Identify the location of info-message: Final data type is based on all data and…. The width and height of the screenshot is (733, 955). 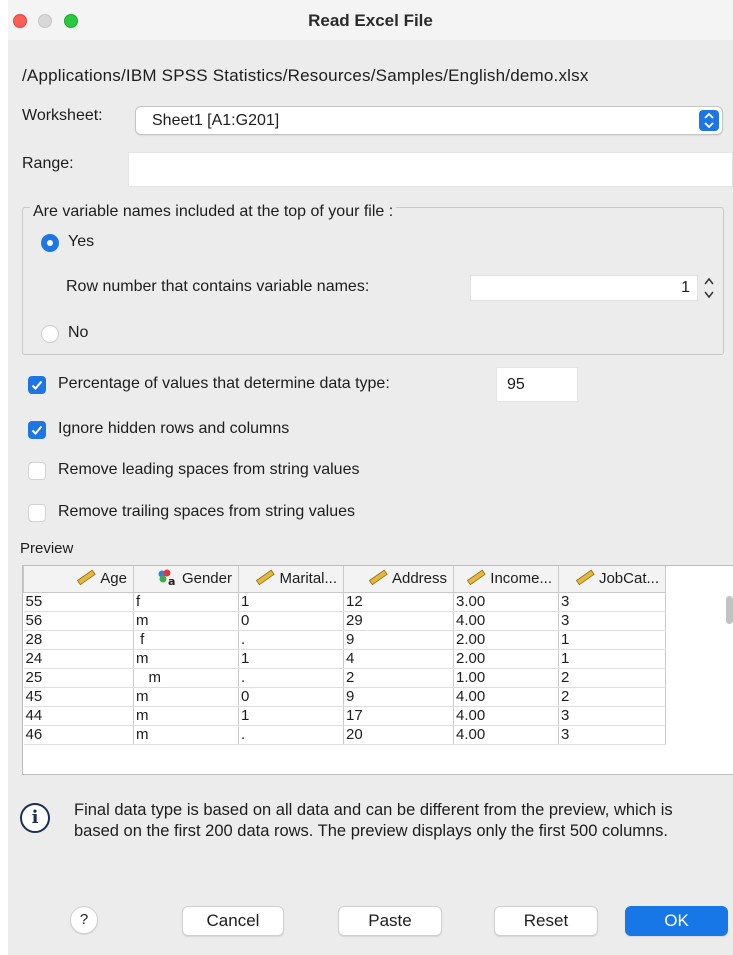
(373, 820).